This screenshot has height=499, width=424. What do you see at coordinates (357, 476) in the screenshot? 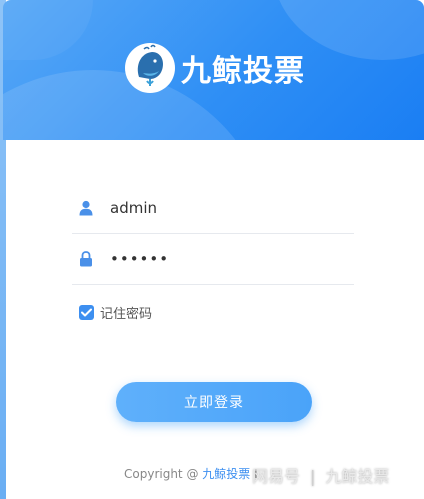
I see `watermark-right: 九鲸投票` at bounding box center [357, 476].